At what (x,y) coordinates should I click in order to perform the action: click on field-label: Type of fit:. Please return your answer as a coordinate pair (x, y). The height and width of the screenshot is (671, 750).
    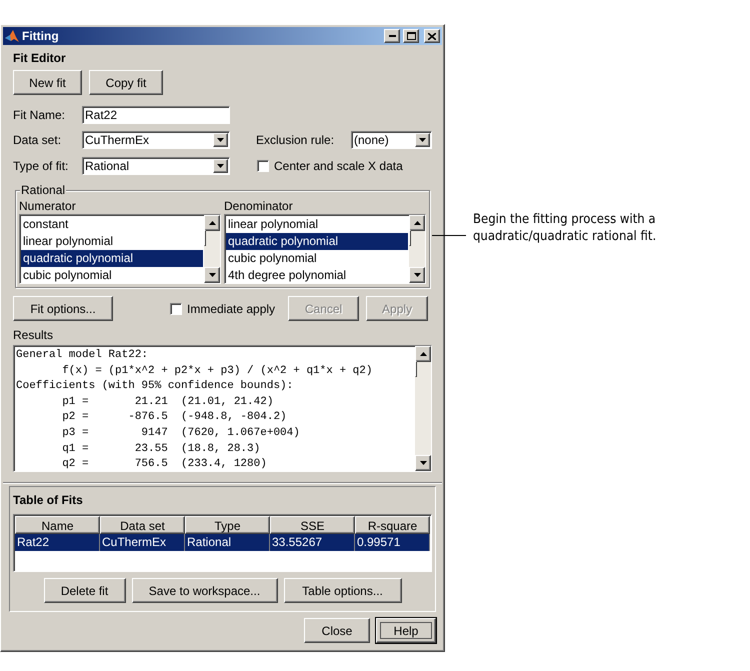
    Looking at the image, I should click on (41, 166).